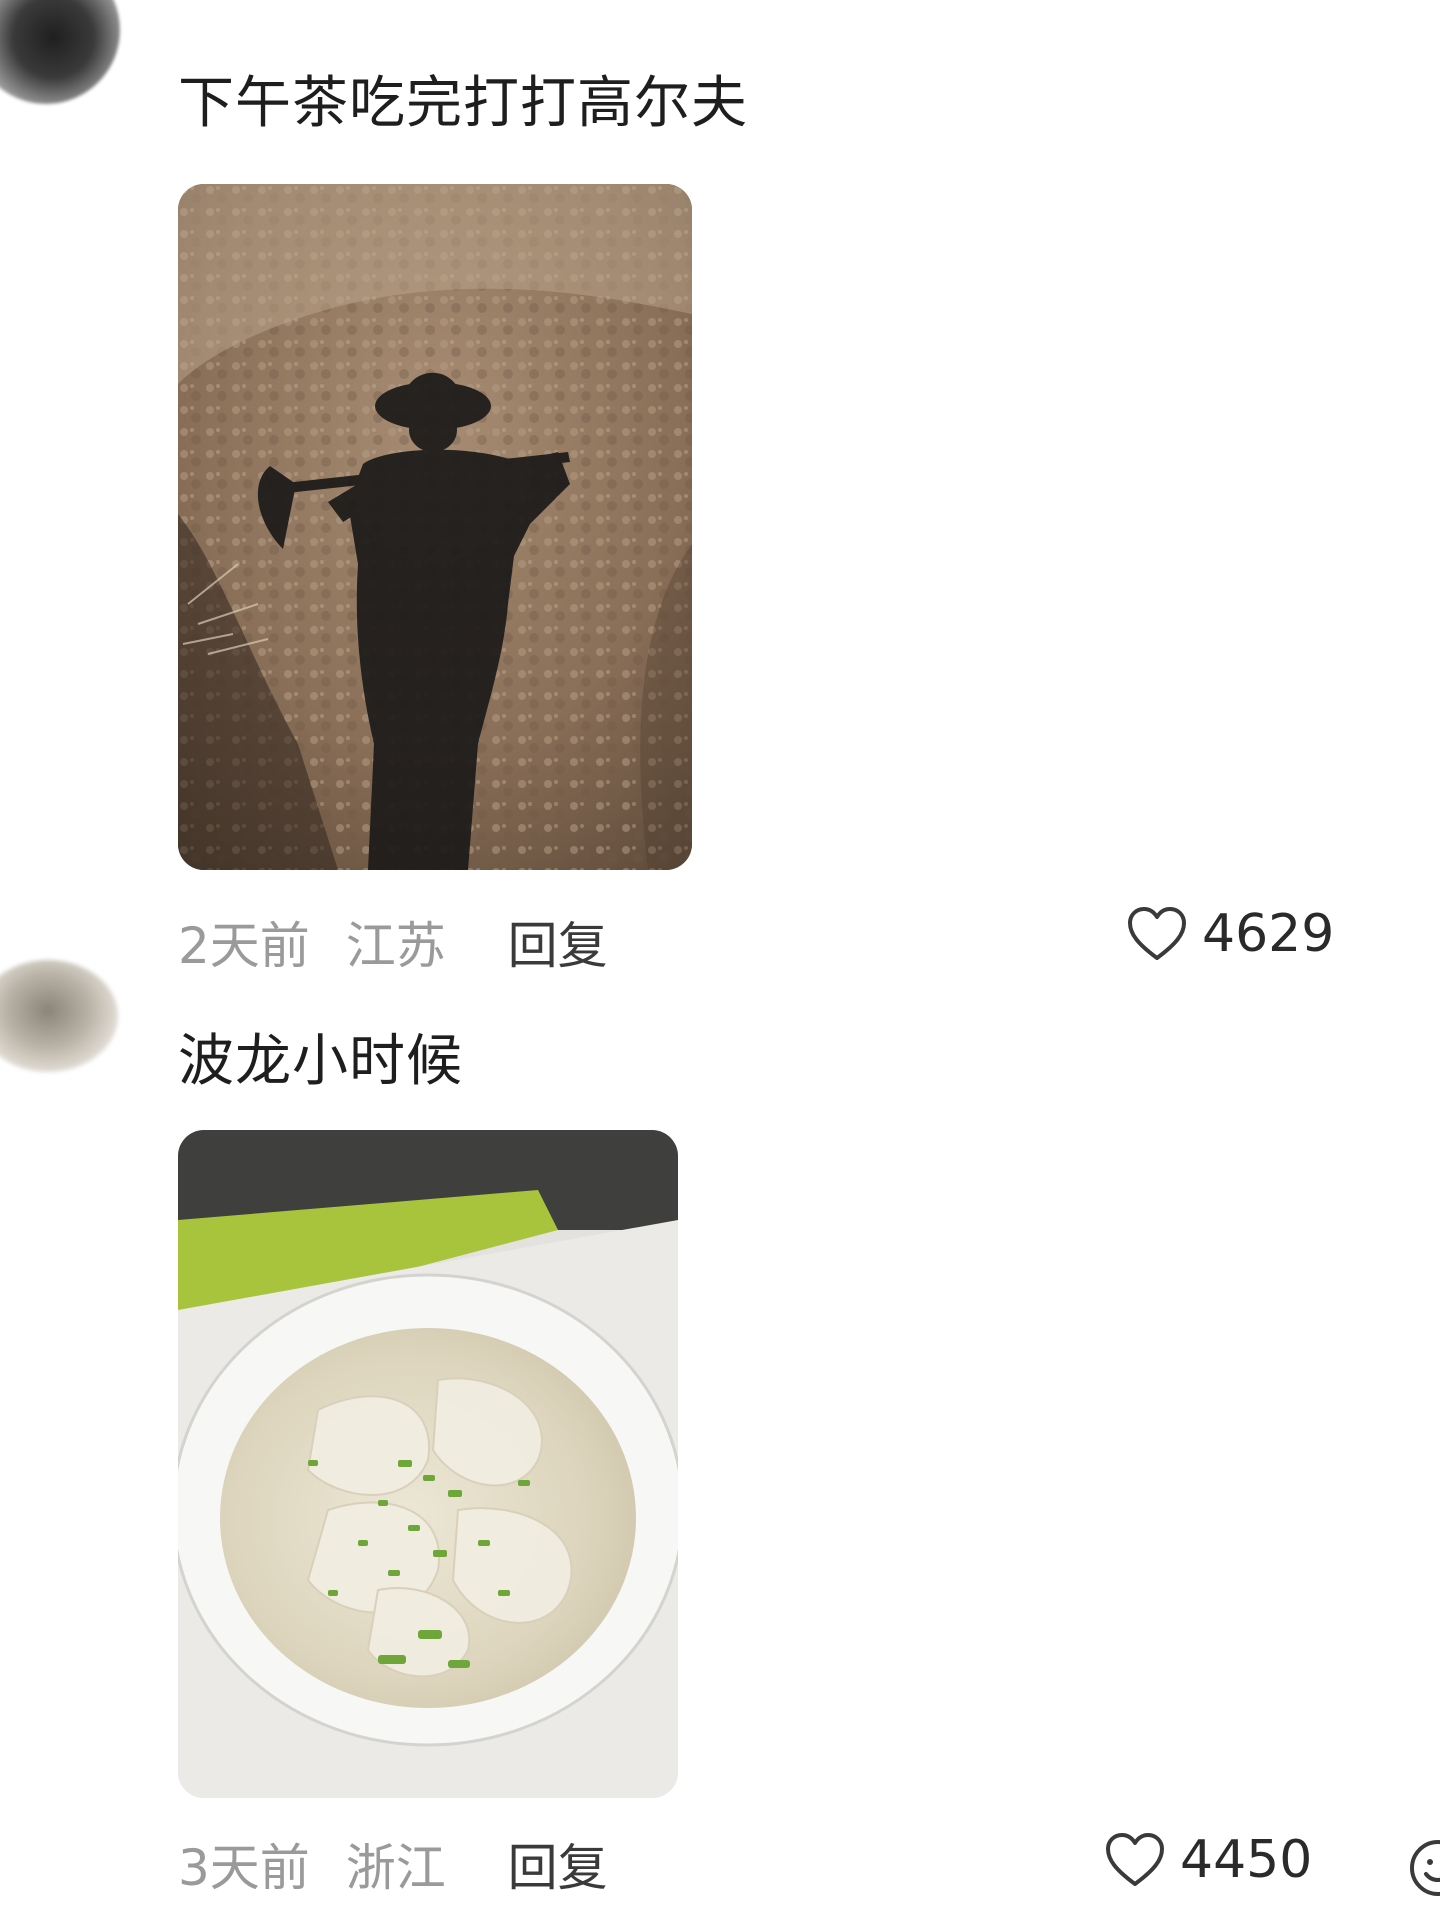  I want to click on shadow-photo, so click(435, 527).